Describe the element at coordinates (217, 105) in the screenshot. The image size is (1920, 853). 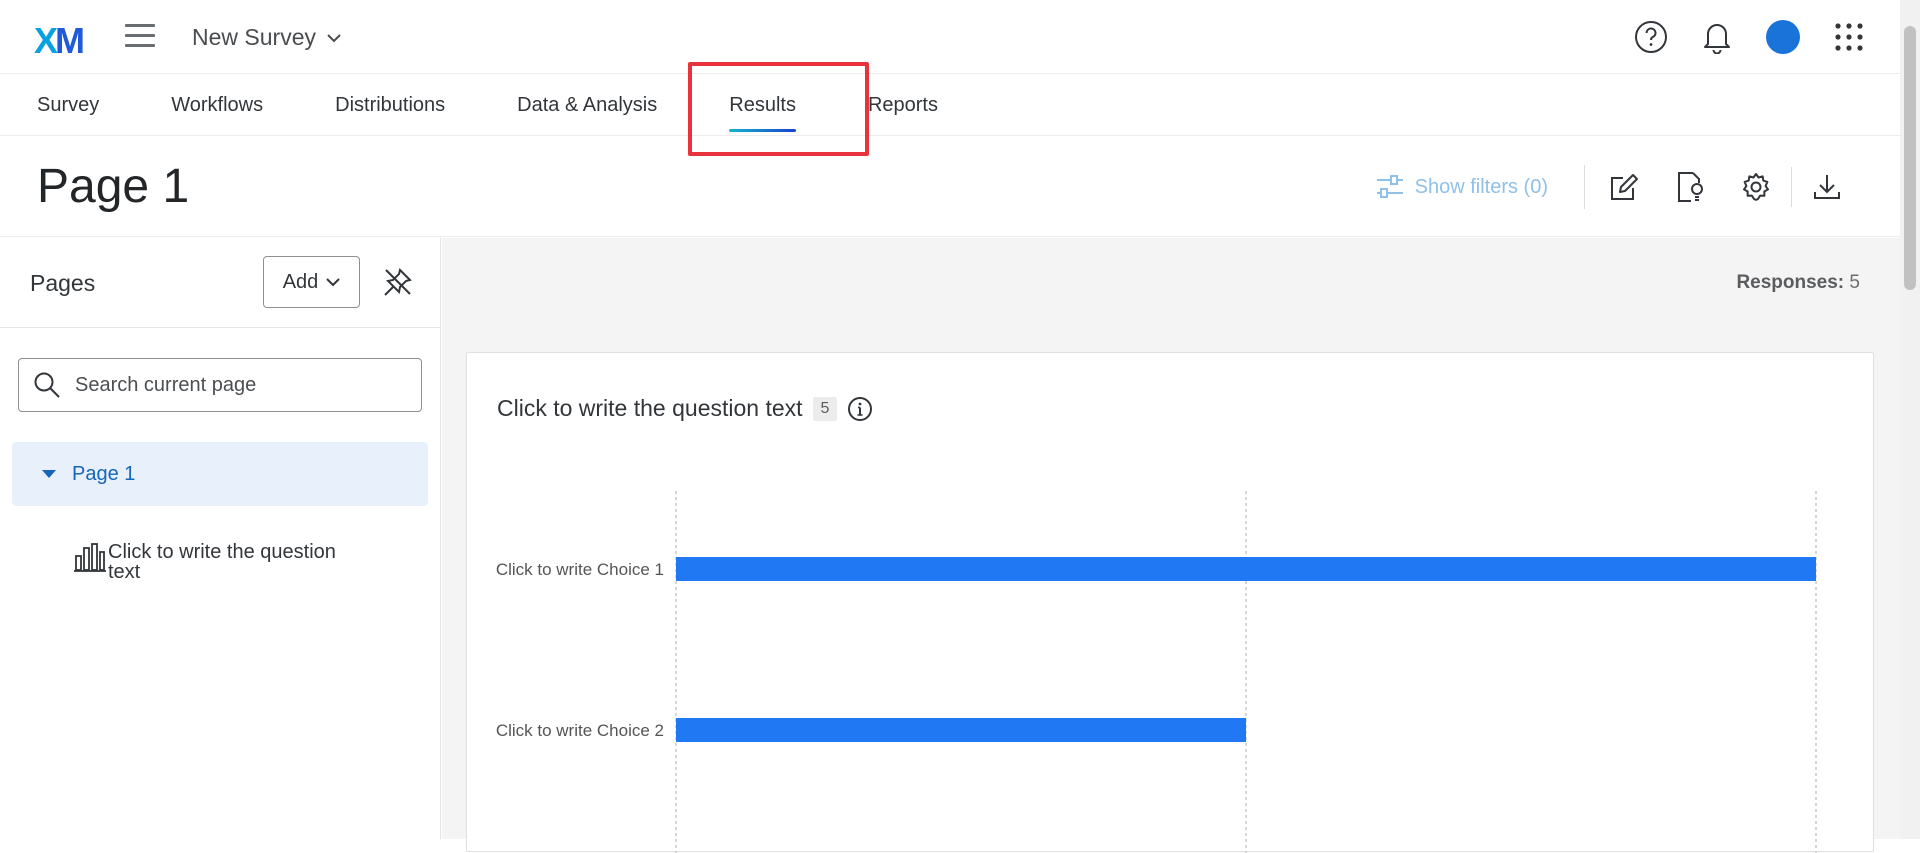
I see `tab-workflows: Workflows` at that location.